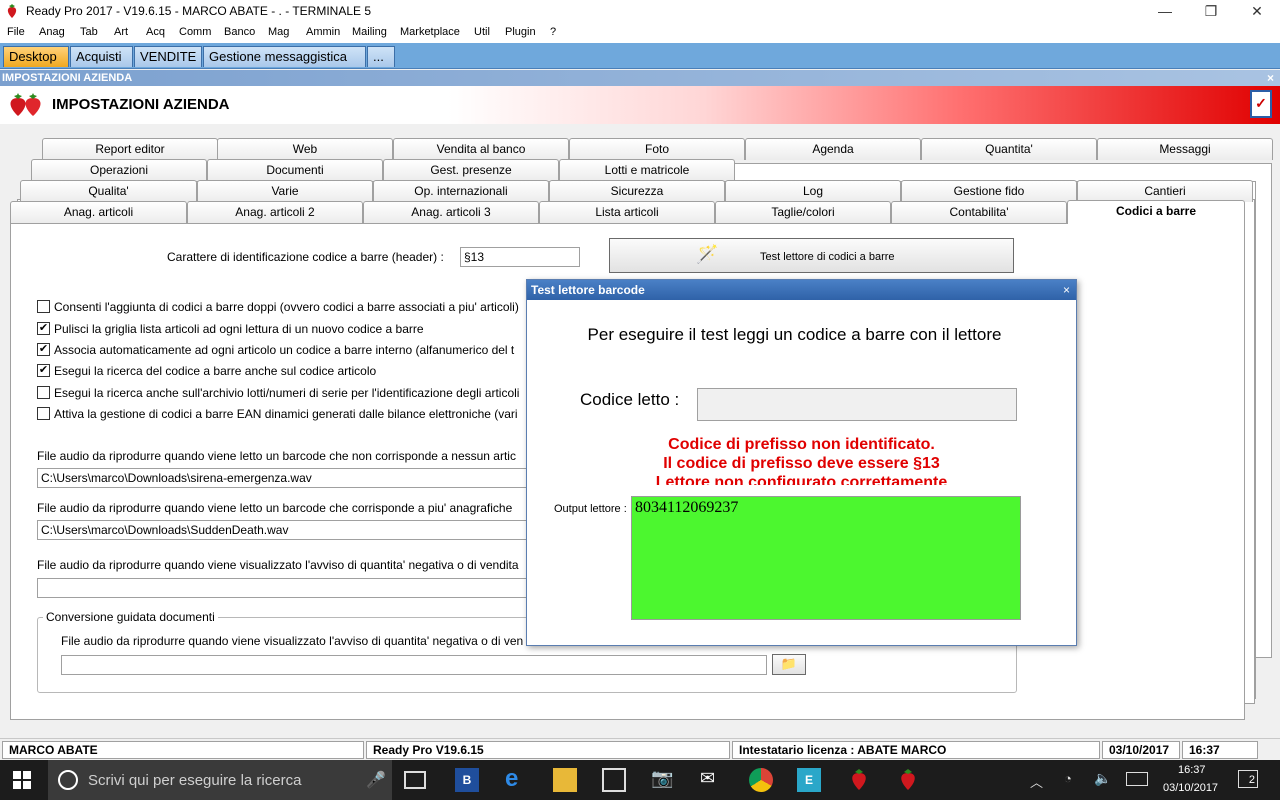  Describe the element at coordinates (52, 32) in the screenshot. I see `menu-anag: Anag` at that location.